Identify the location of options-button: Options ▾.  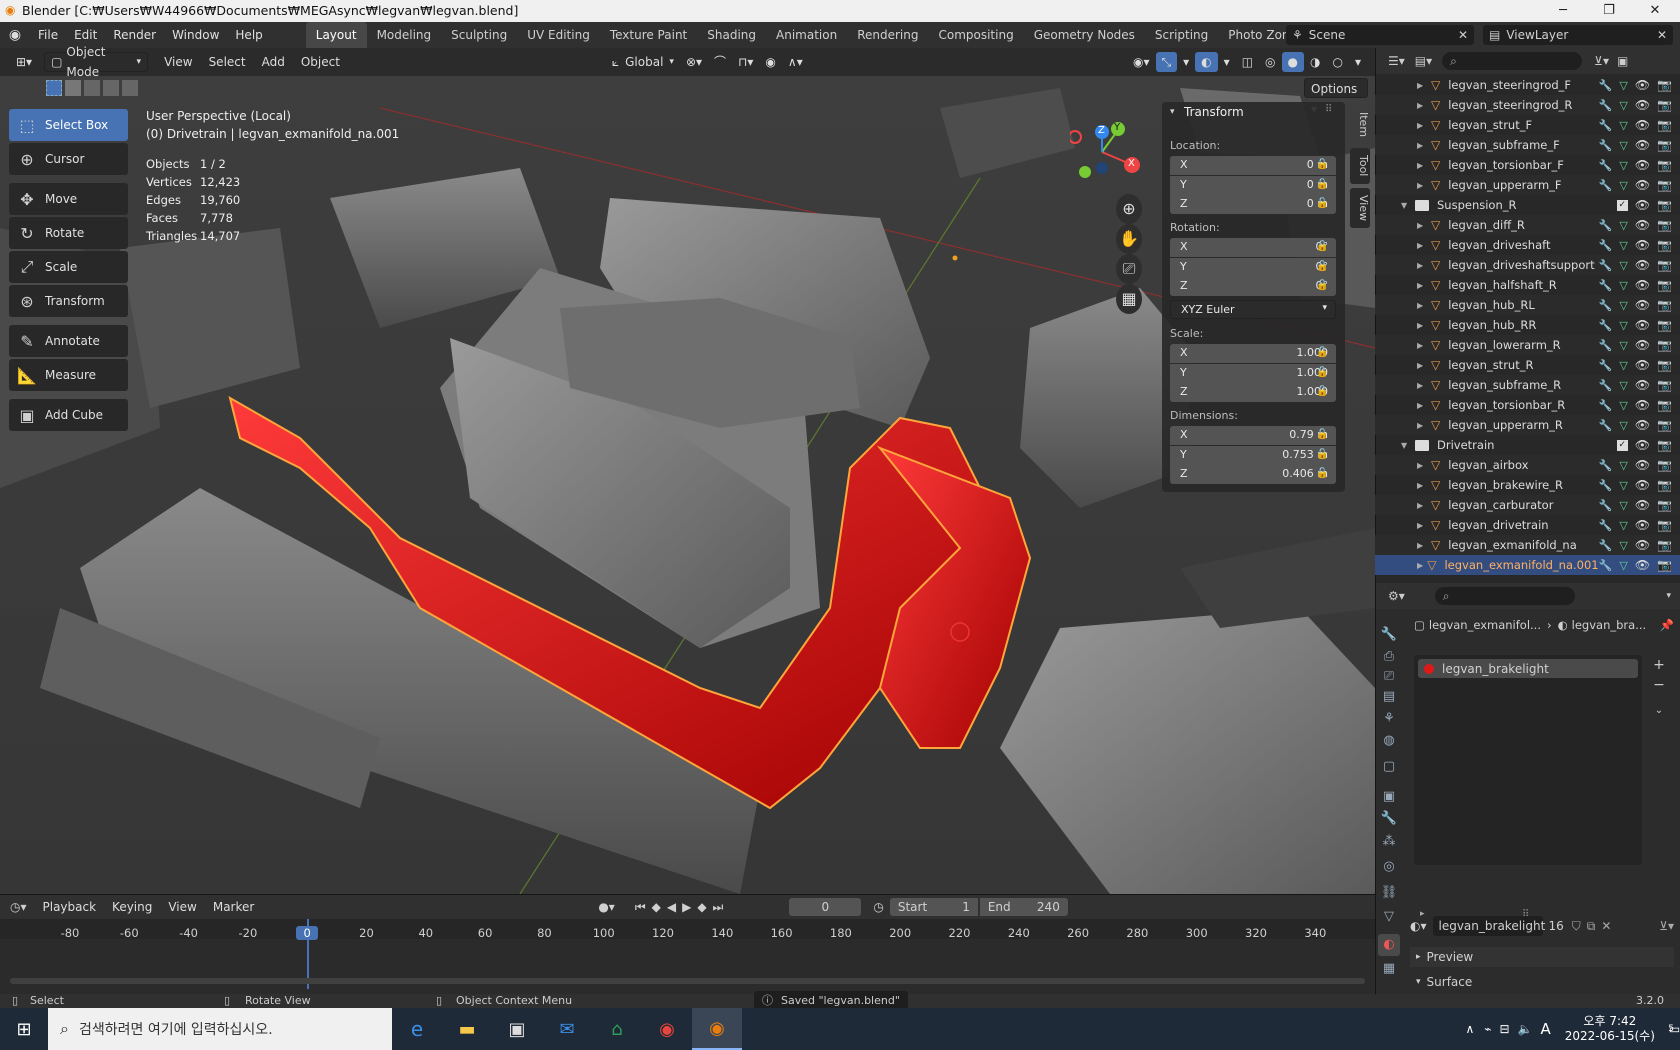
(1336, 97).